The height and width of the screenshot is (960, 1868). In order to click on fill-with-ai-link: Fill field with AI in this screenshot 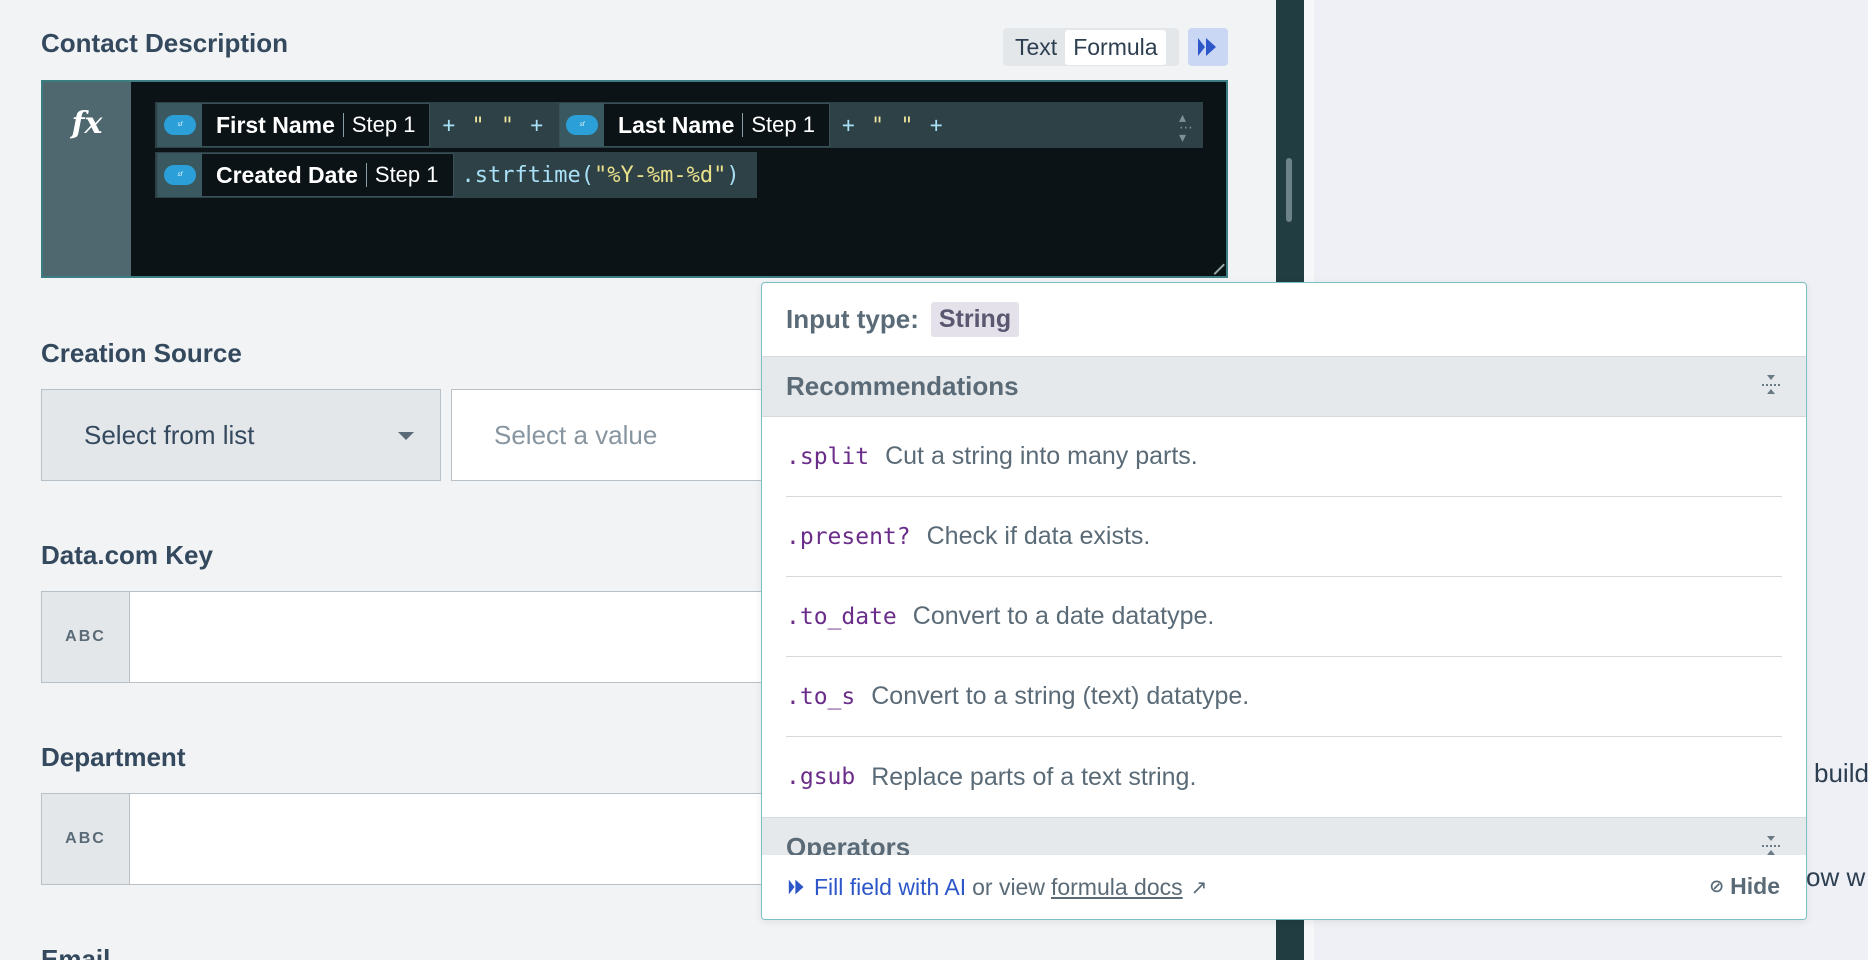, I will do `click(876, 887)`.